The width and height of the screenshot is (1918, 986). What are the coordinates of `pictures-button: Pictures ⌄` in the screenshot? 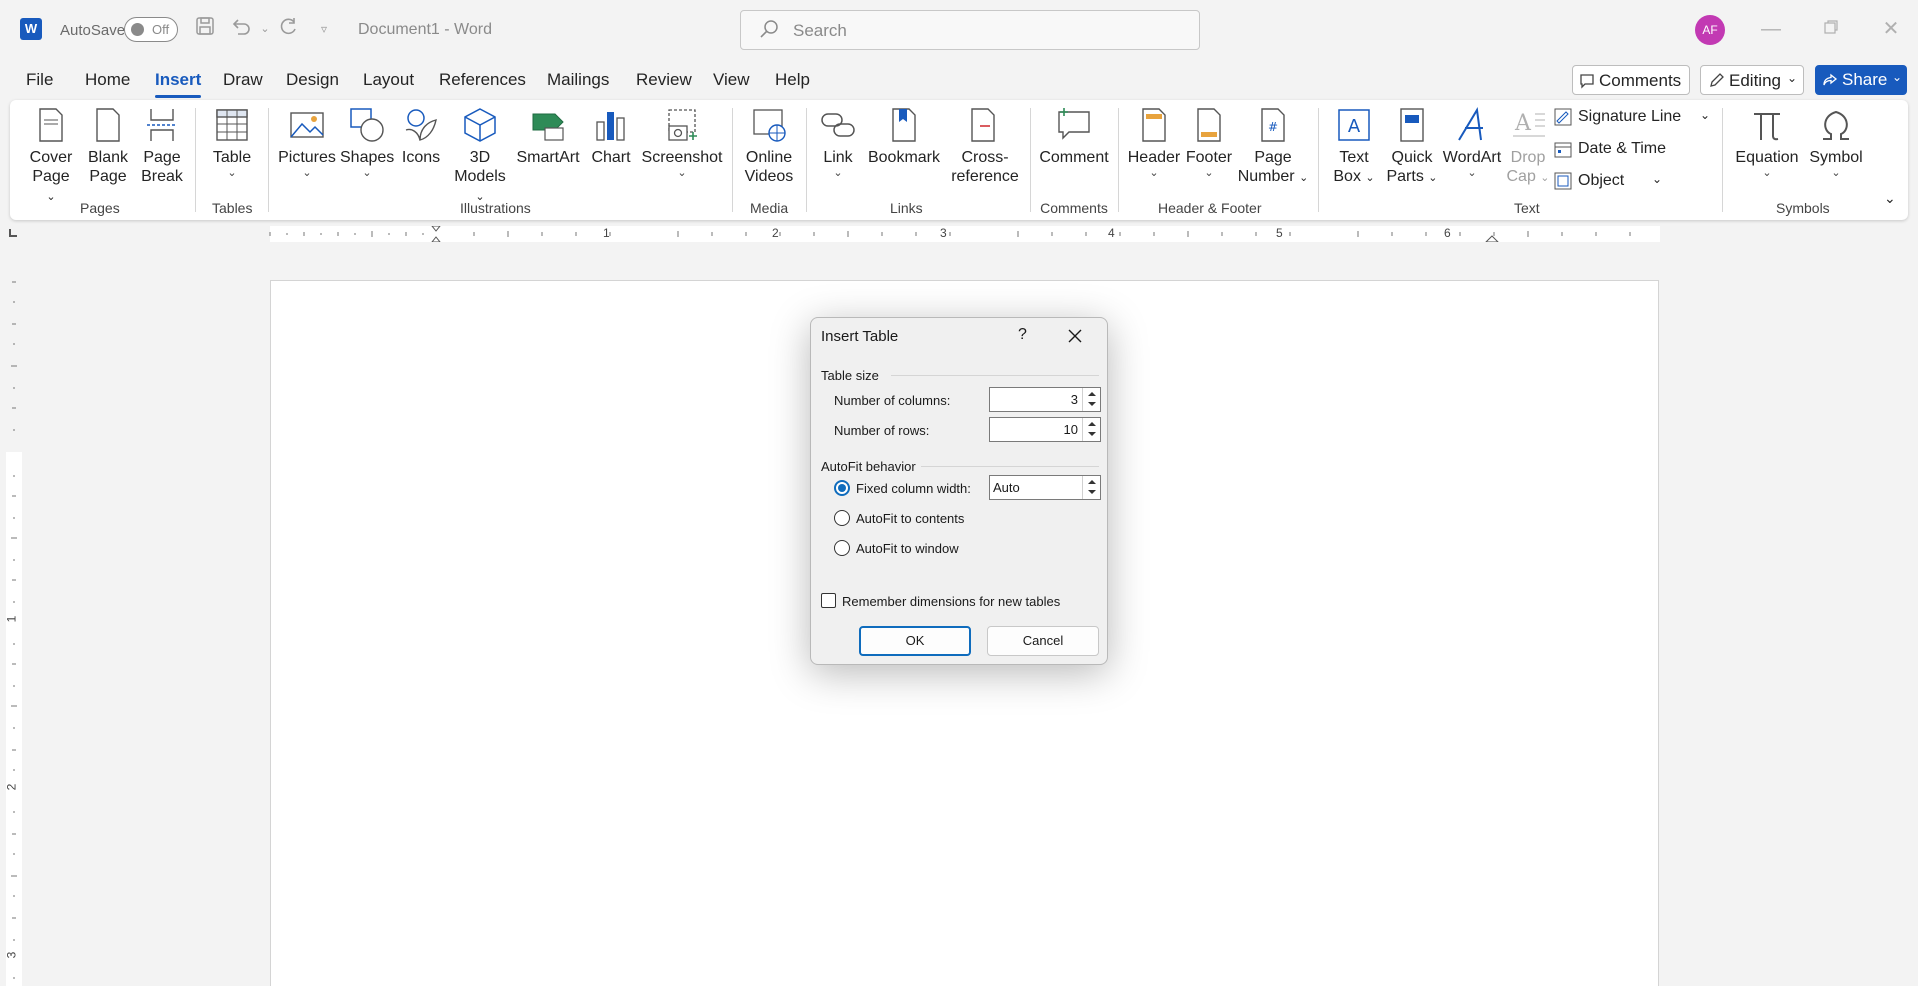 It's located at (307, 142).